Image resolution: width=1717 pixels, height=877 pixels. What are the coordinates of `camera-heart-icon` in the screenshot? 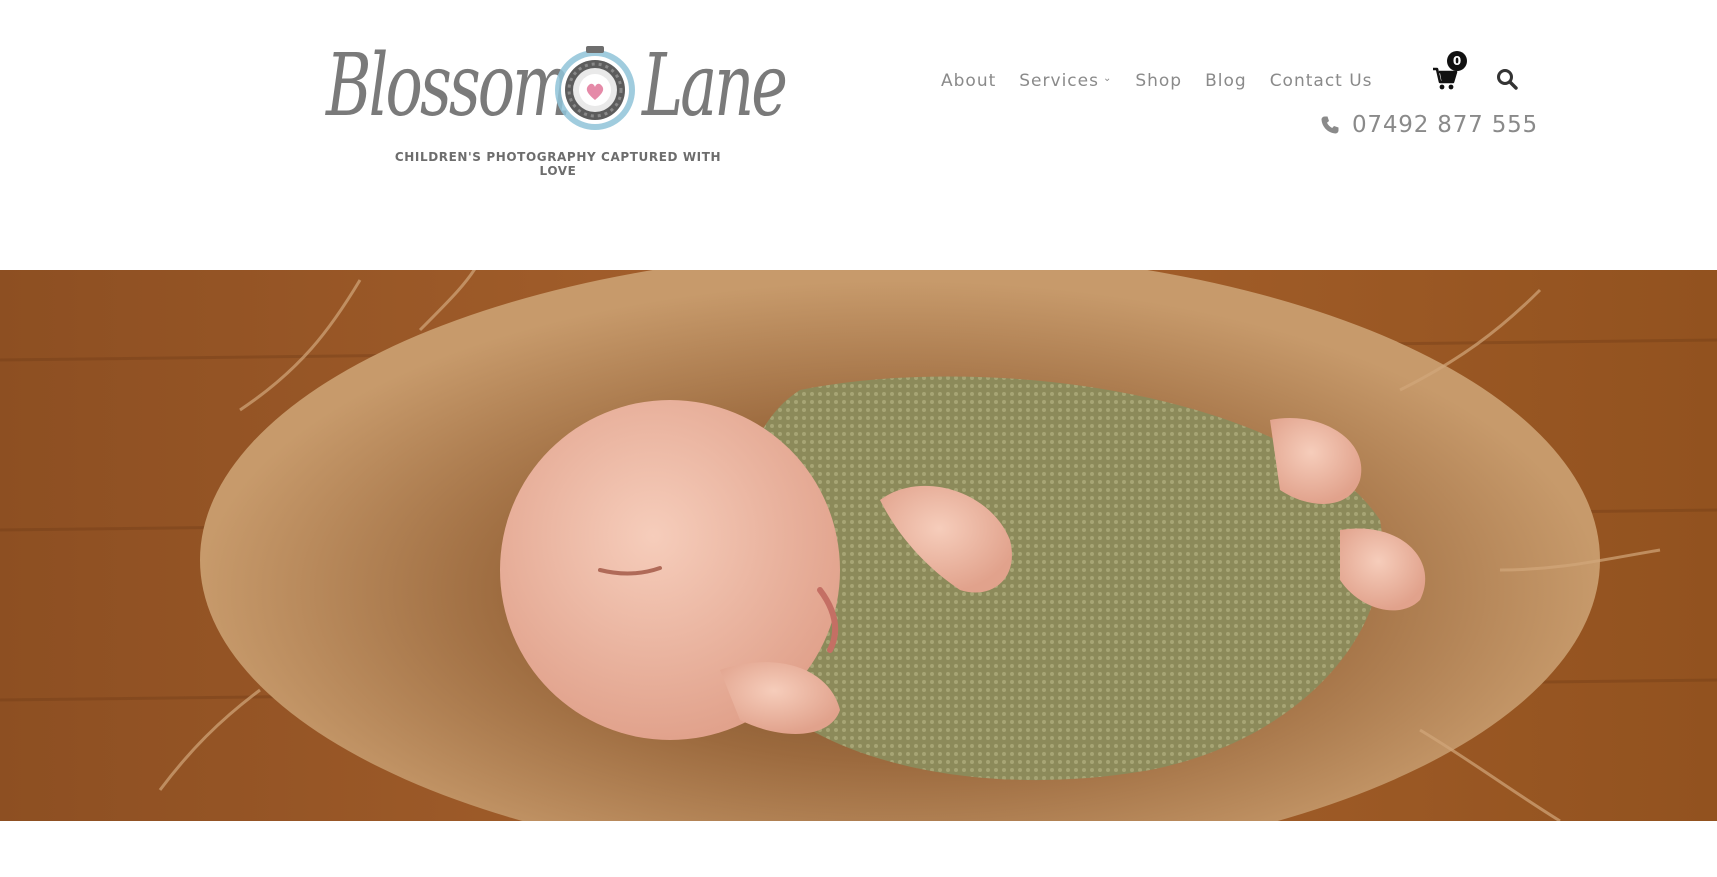 It's located at (595, 88).